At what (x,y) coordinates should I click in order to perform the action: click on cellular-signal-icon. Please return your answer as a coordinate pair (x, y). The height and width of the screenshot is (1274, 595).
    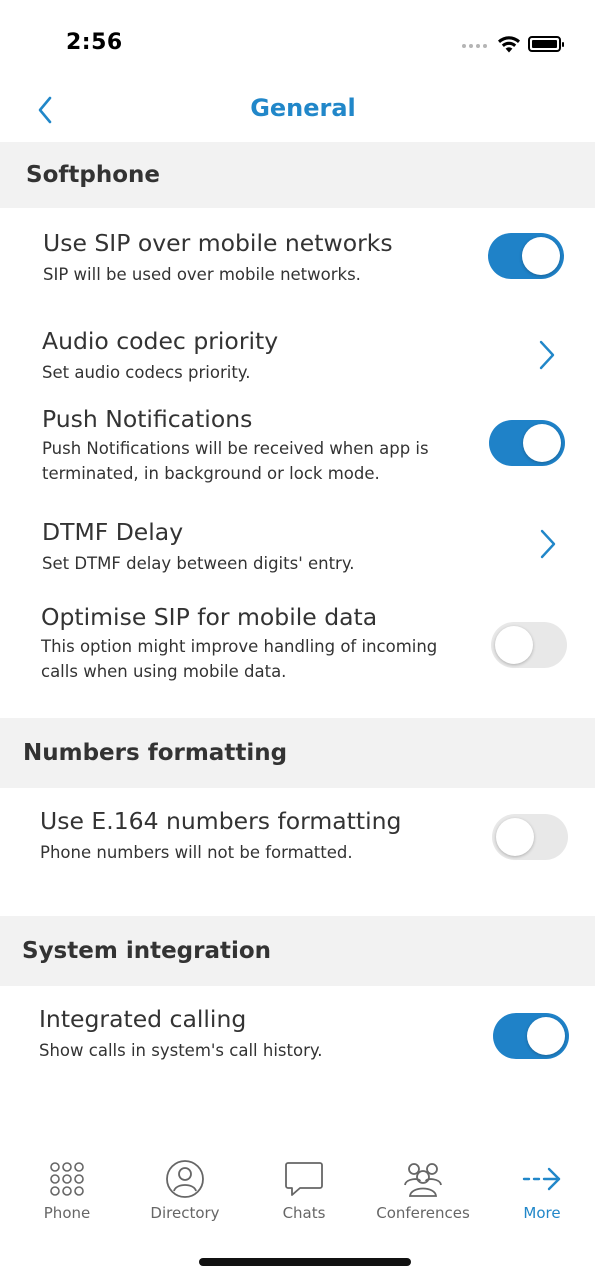
    Looking at the image, I should click on (474, 46).